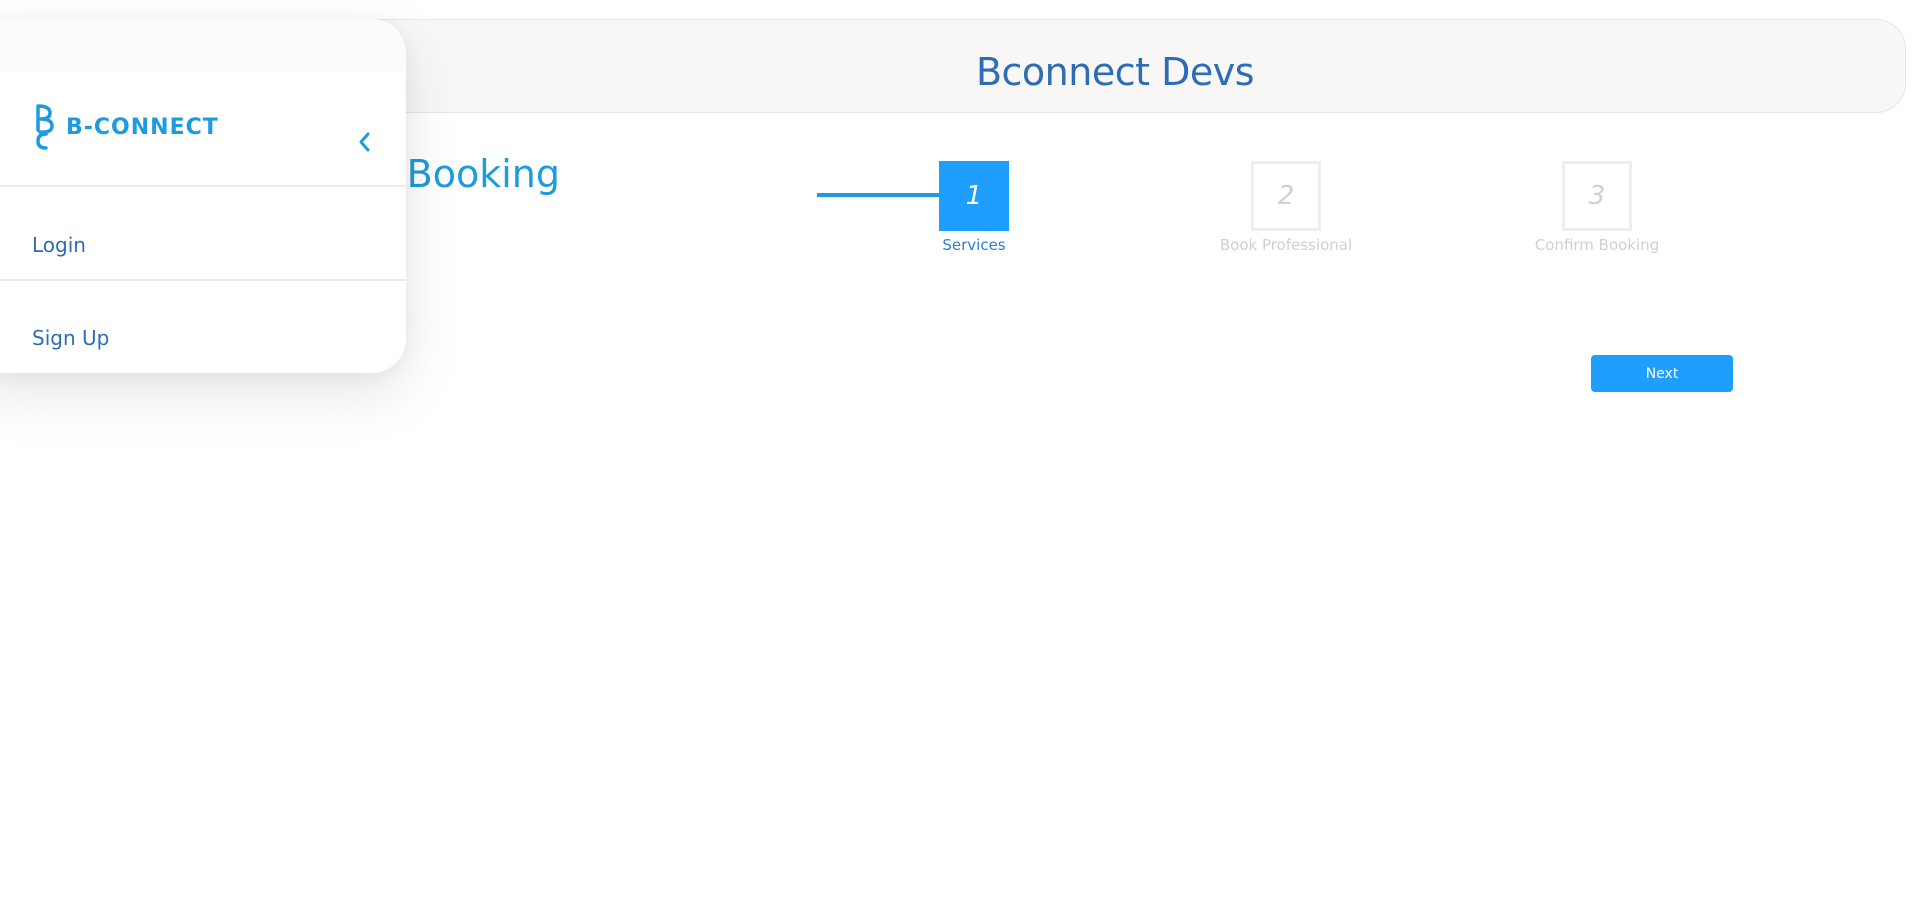  What do you see at coordinates (45, 127) in the screenshot?
I see `bconnect-logo-icon` at bounding box center [45, 127].